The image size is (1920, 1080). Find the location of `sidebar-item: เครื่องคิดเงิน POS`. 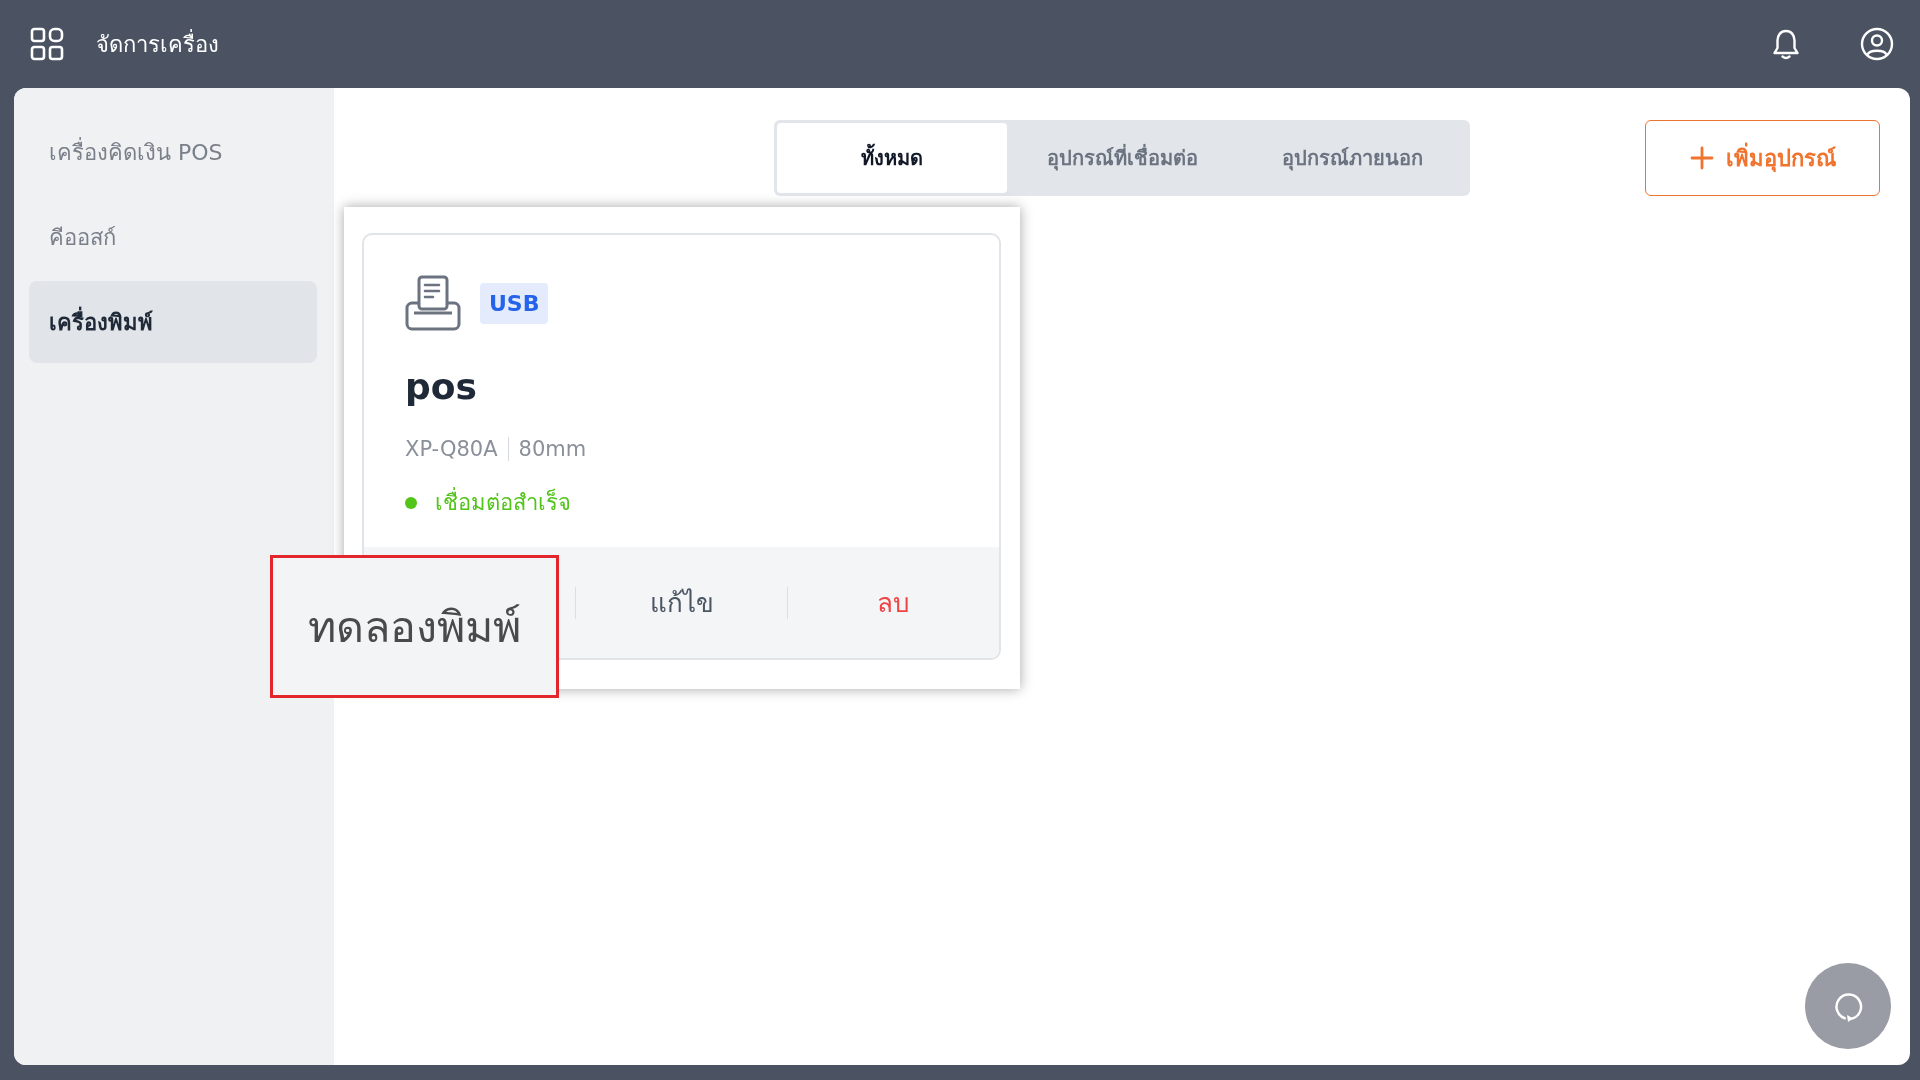

sidebar-item: เครื่องคิดเงิน POS is located at coordinates (173, 152).